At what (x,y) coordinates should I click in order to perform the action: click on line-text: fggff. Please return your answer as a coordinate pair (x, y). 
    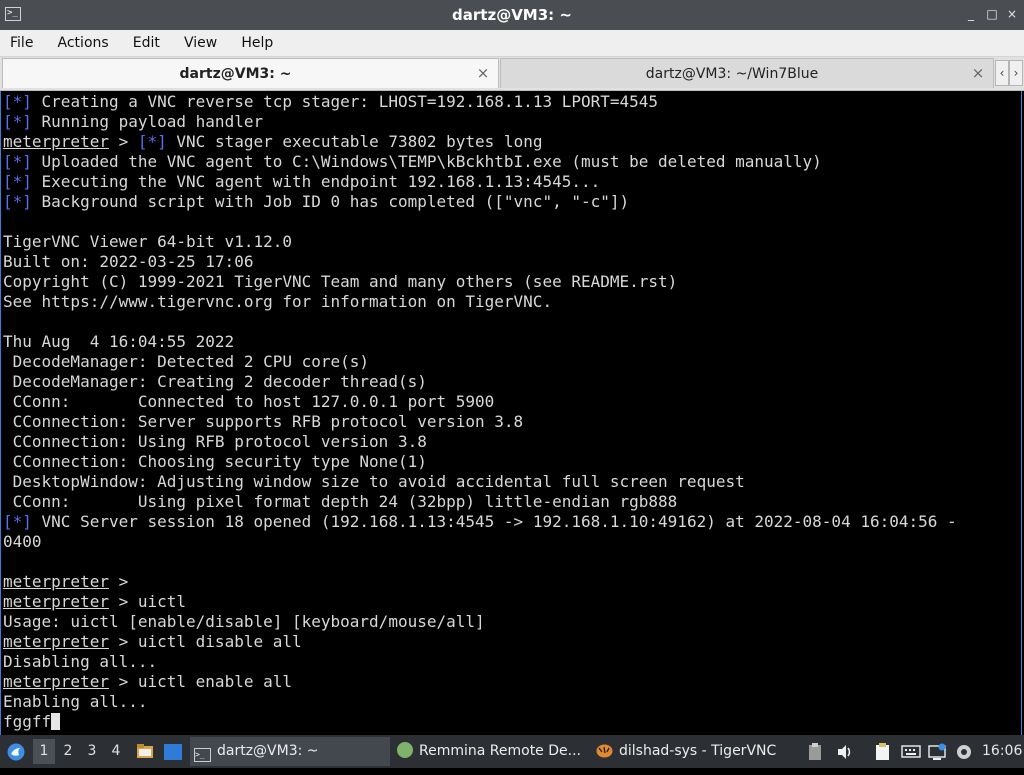
    Looking at the image, I should click on (27, 721).